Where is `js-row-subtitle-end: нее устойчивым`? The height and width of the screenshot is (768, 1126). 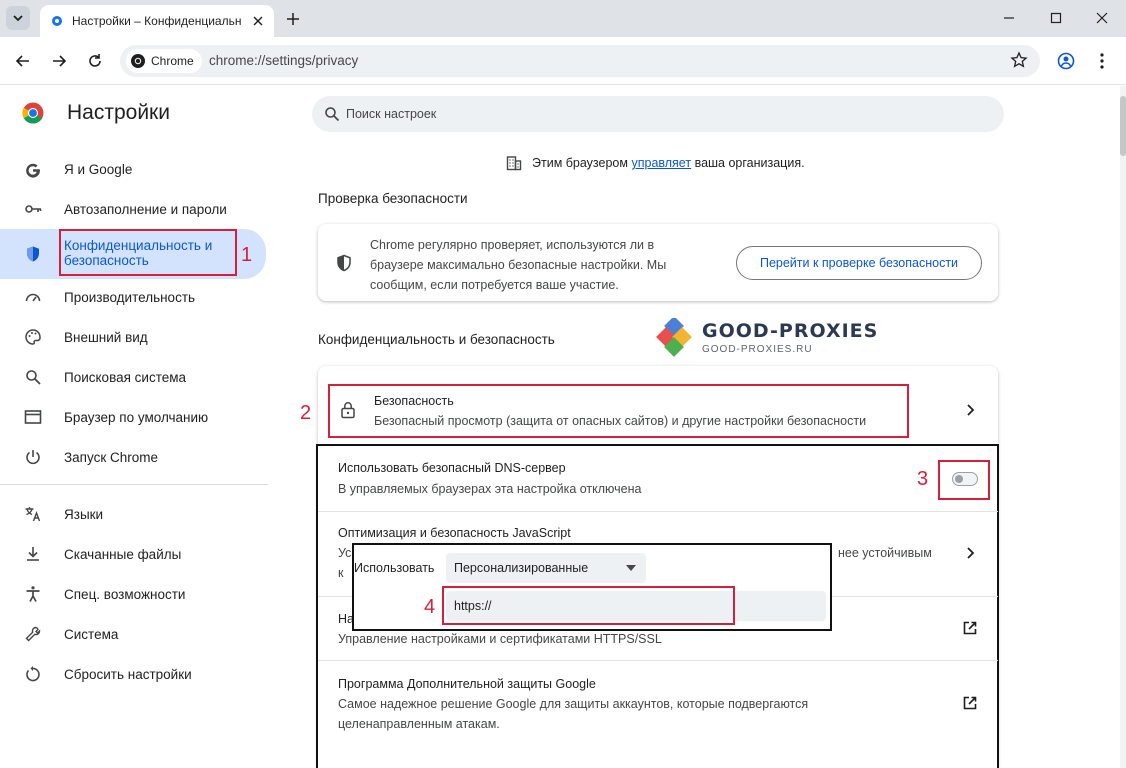
js-row-subtitle-end: нее устойчивым is located at coordinates (885, 553).